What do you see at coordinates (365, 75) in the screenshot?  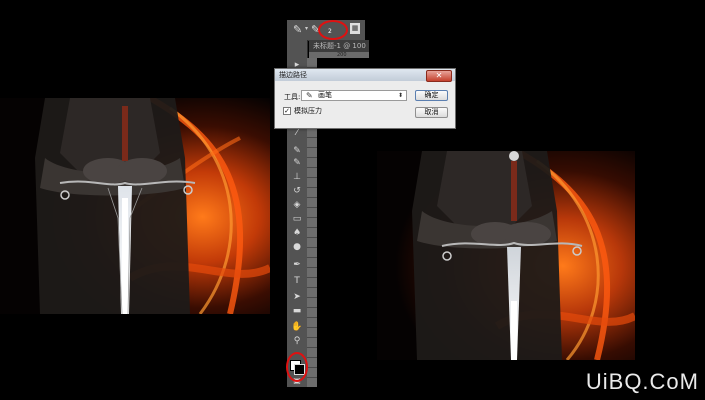 I see `dialog-titlebar: 描边路径 ✕` at bounding box center [365, 75].